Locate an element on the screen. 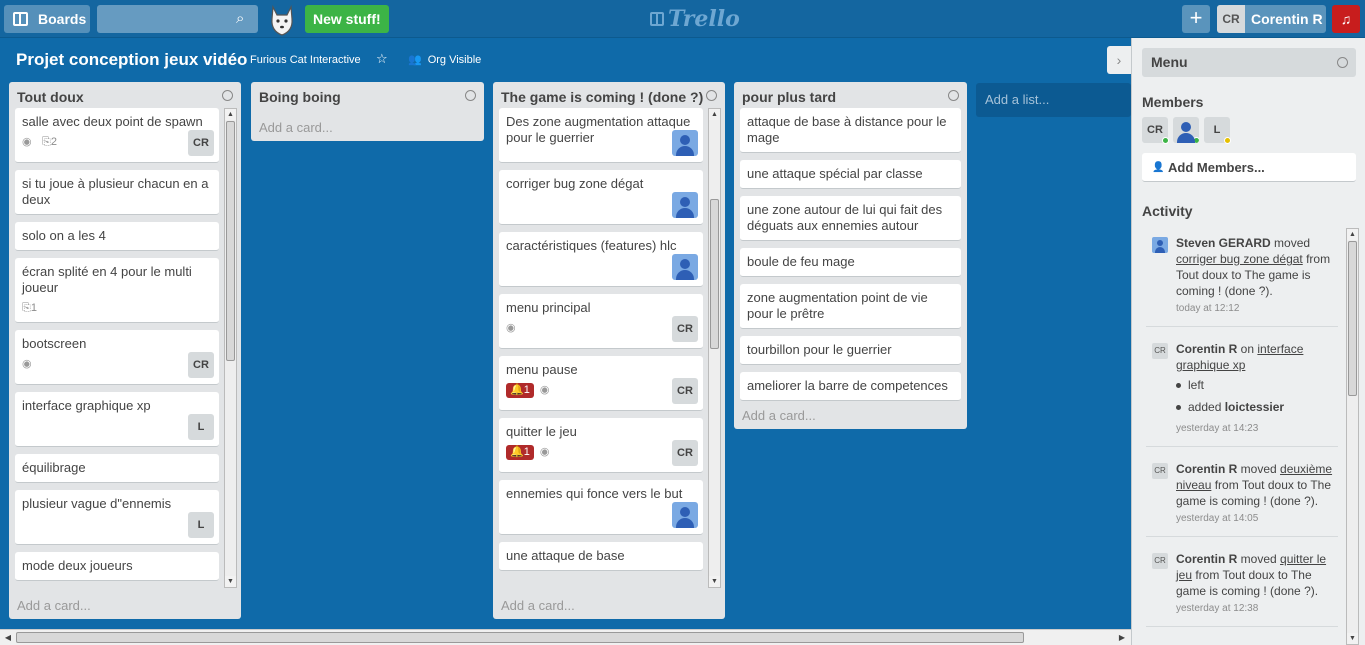  card: menu pause 🔔1 ◉ CR is located at coordinates (601, 383).